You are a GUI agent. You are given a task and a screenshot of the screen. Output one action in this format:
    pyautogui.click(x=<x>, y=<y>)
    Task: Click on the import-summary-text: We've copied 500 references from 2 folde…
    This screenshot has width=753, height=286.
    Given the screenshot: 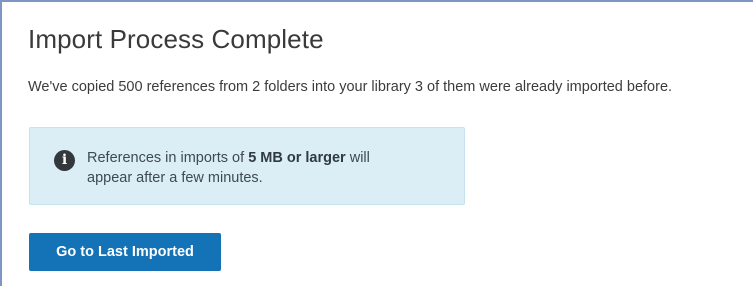 What is the action you would take?
    pyautogui.click(x=350, y=87)
    